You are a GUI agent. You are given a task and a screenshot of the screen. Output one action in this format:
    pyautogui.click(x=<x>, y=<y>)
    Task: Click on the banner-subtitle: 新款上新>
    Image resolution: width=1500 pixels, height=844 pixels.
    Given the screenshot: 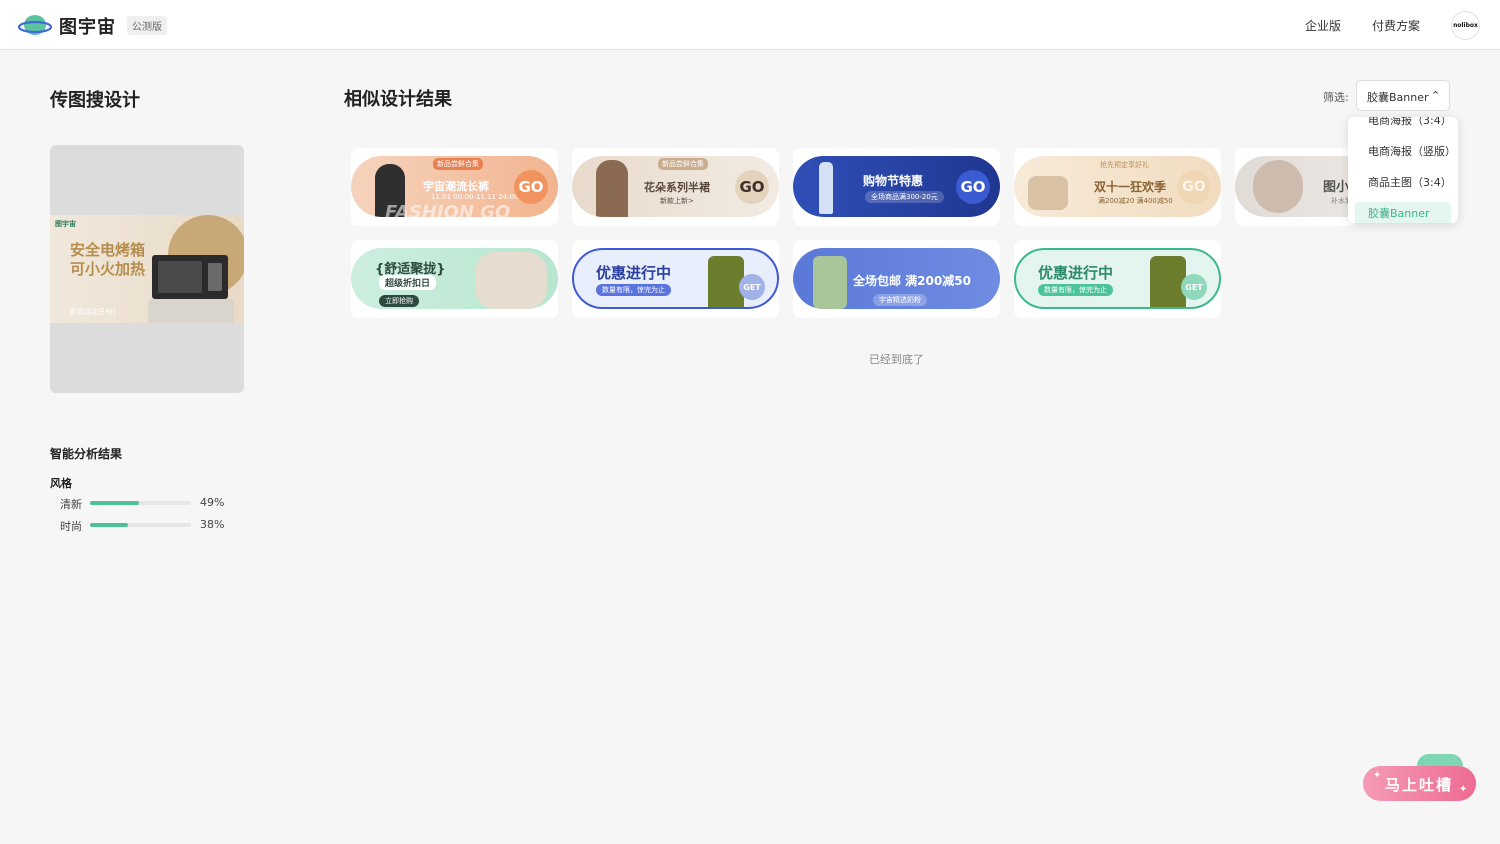 What is the action you would take?
    pyautogui.click(x=677, y=201)
    